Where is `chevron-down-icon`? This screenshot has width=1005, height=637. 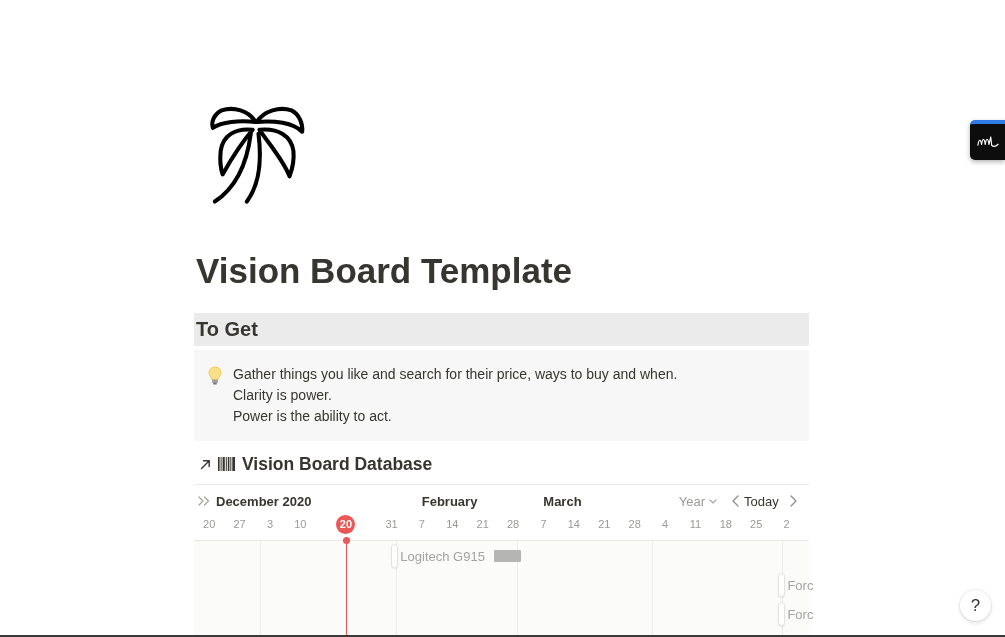 chevron-down-icon is located at coordinates (713, 501).